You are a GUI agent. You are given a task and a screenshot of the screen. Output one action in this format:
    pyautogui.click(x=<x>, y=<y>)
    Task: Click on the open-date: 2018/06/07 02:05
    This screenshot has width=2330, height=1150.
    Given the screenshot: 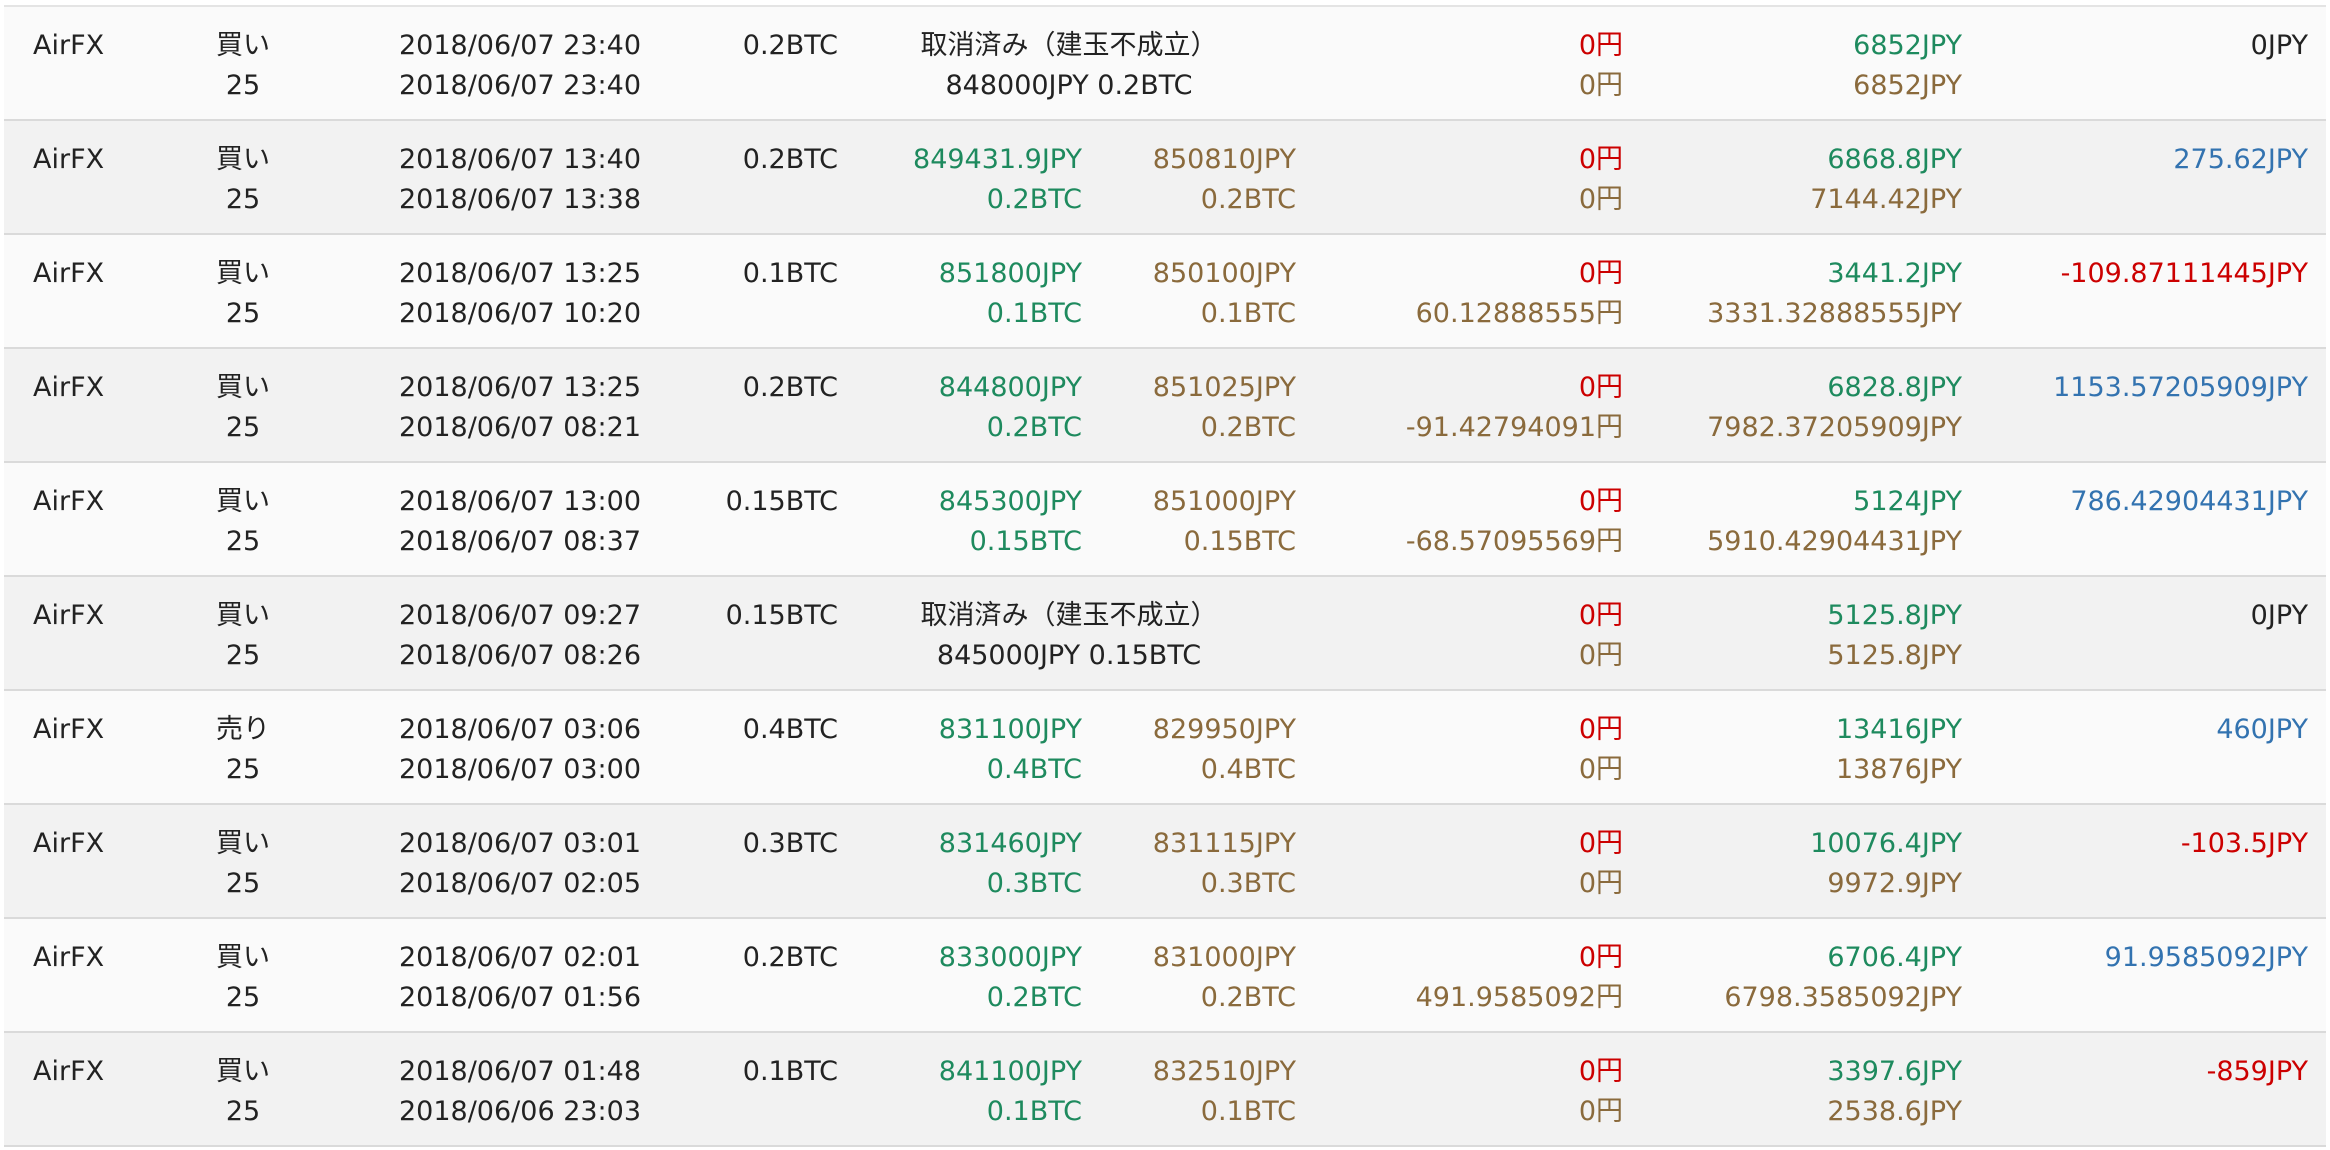 What is the action you would take?
    pyautogui.click(x=520, y=883)
    